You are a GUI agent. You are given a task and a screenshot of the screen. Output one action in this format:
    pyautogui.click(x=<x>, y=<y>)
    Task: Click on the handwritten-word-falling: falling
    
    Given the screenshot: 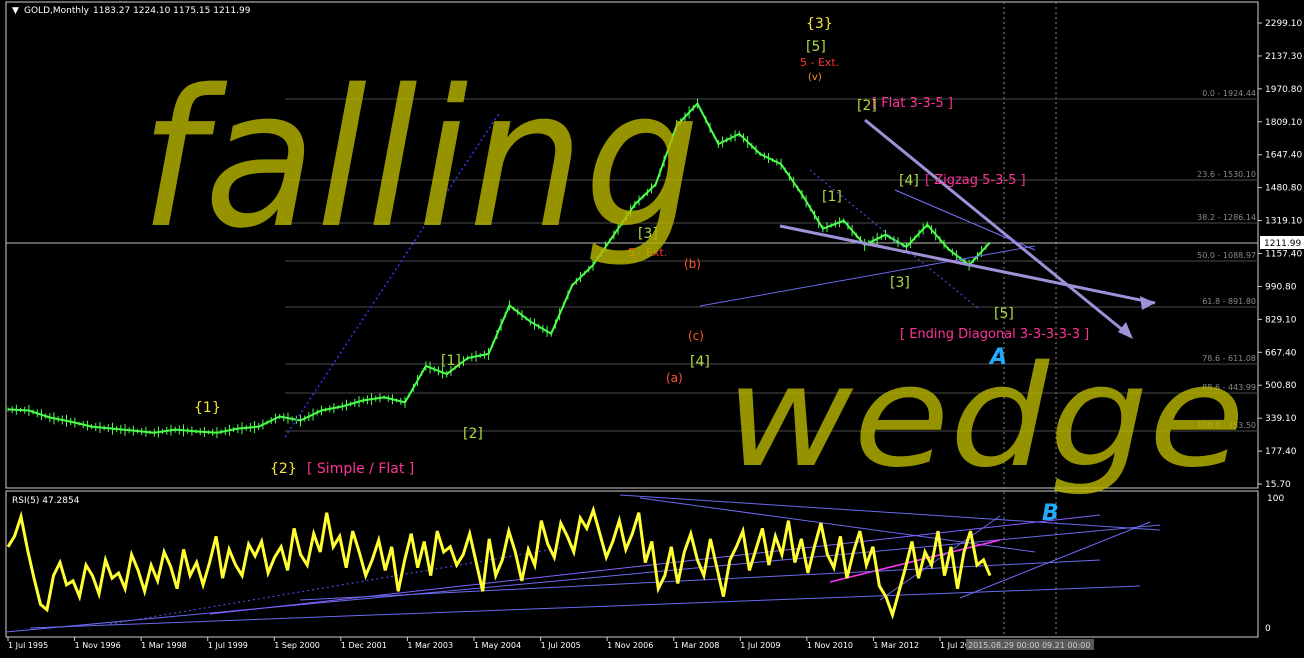 What is the action you would take?
    pyautogui.click(x=420, y=159)
    